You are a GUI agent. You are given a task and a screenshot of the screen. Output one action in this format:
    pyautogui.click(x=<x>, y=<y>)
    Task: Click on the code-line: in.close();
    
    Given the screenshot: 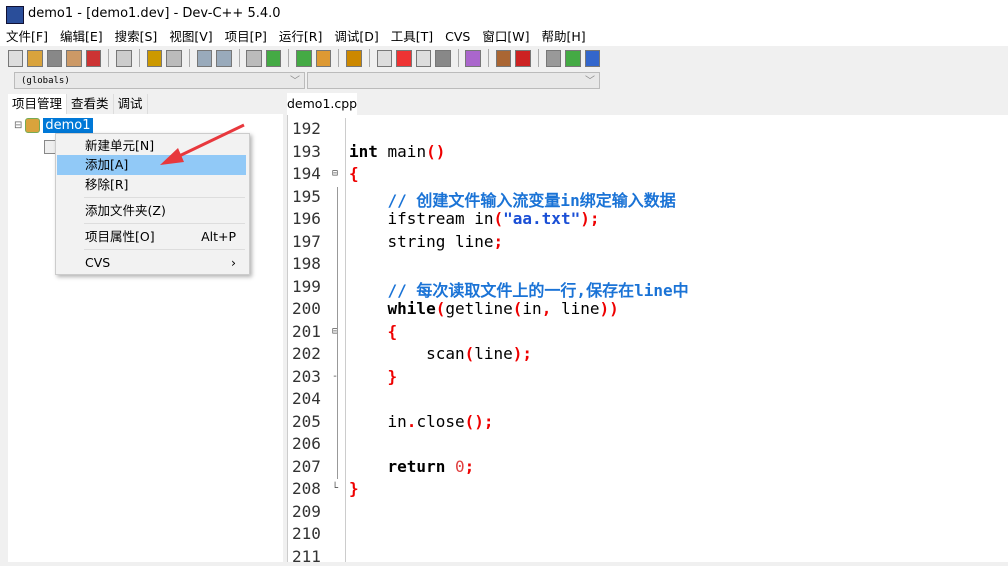 What is the action you would take?
    pyautogui.click(x=421, y=421)
    